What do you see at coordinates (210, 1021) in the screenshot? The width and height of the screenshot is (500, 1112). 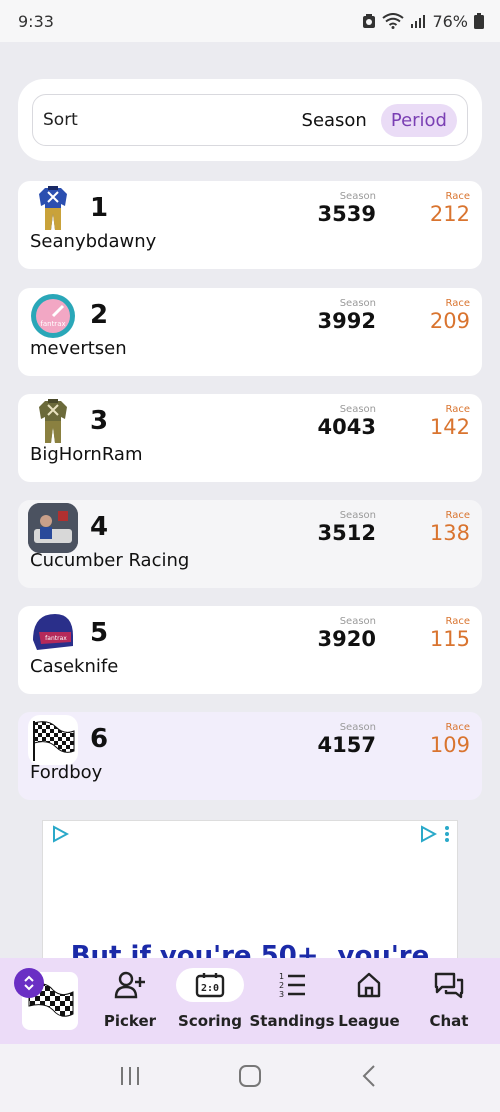 I see `nav-label: Scoring` at bounding box center [210, 1021].